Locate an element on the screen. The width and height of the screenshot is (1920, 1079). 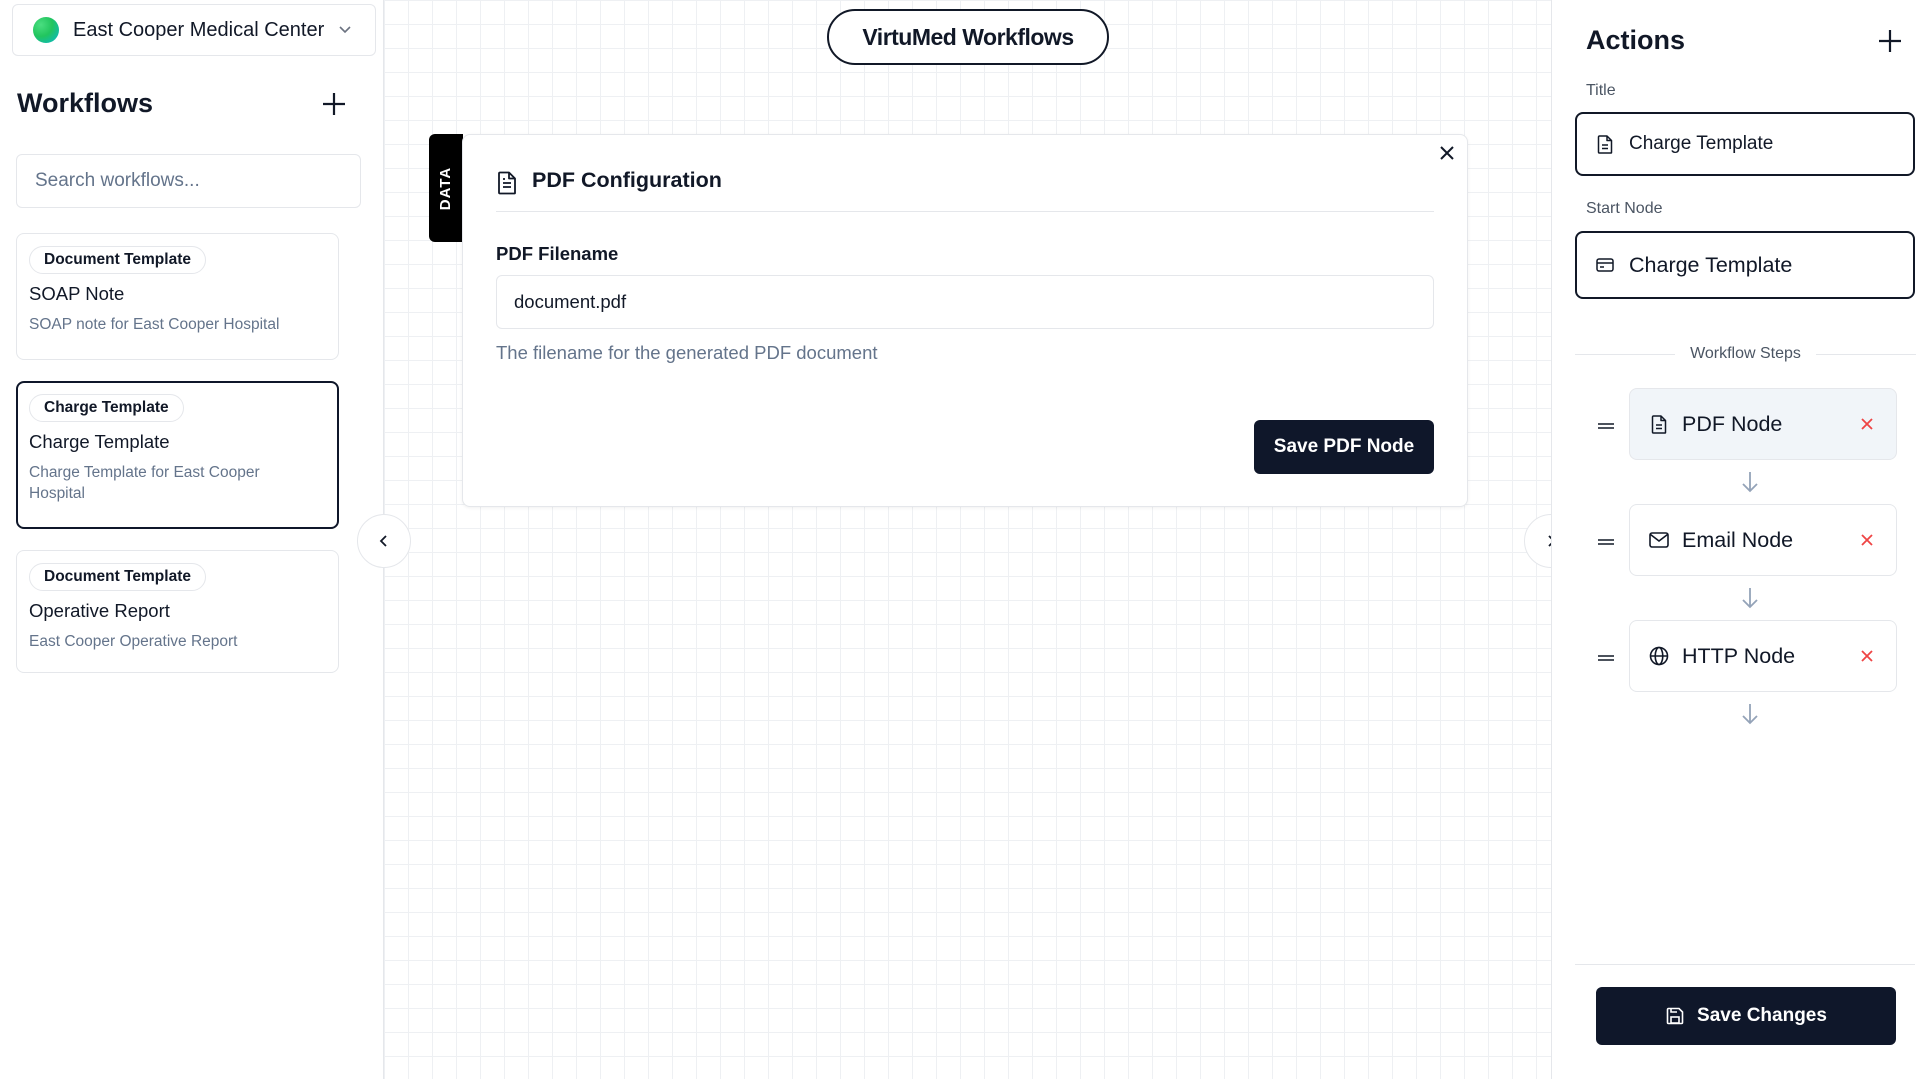
pdf-filename-input is located at coordinates (965, 302).